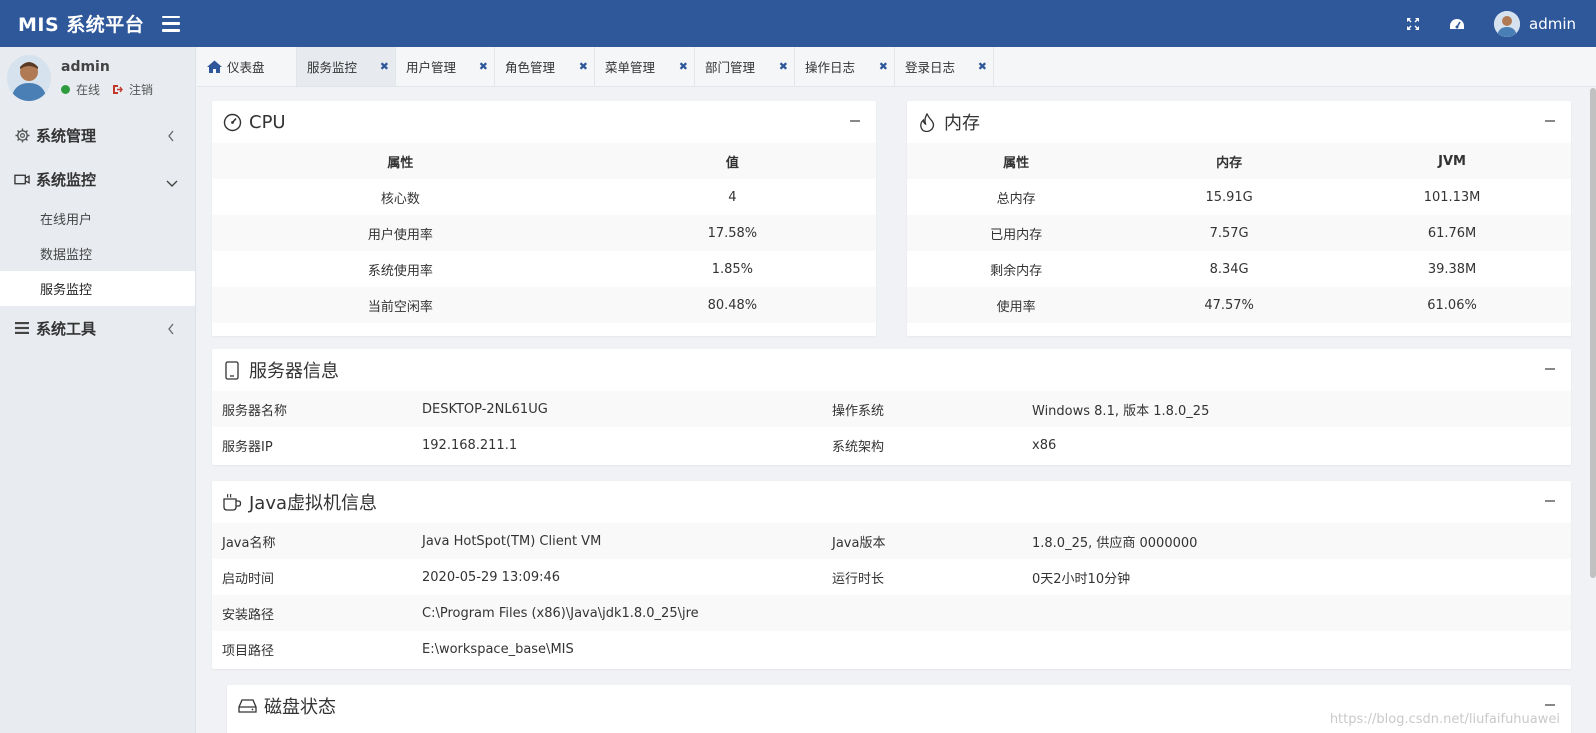 This screenshot has height=733, width=1596. I want to click on sidebar-item-system-monitor: 系统监控, so click(97, 179).